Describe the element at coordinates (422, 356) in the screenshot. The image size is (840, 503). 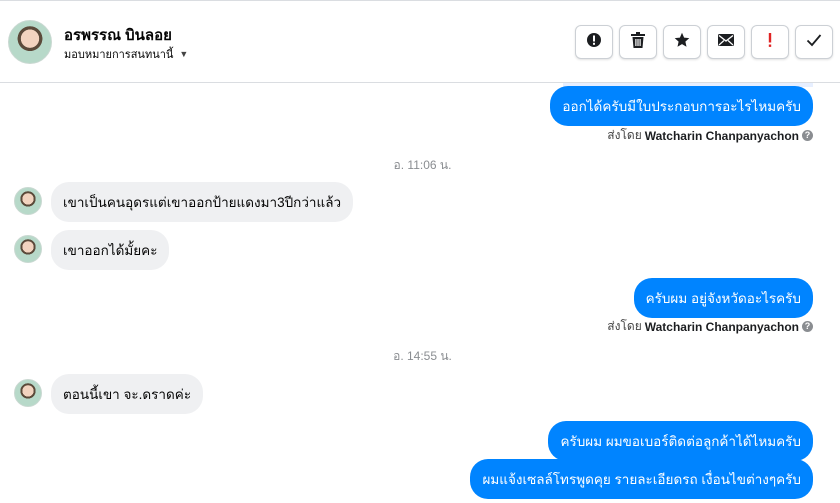
I see `timestamp: อ. 14:55 น.` at that location.